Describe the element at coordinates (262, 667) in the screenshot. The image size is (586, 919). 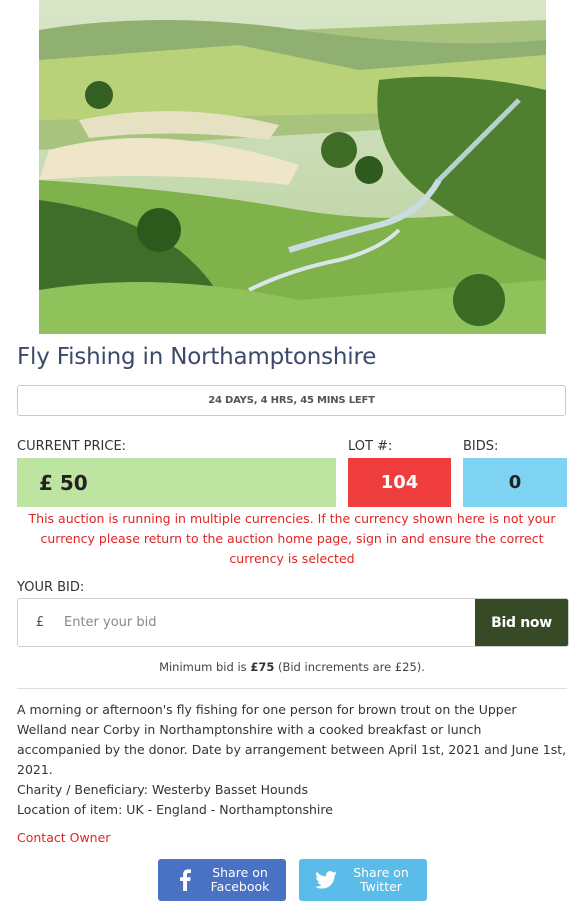
I see `minimum-bid-amount: £75` at that location.